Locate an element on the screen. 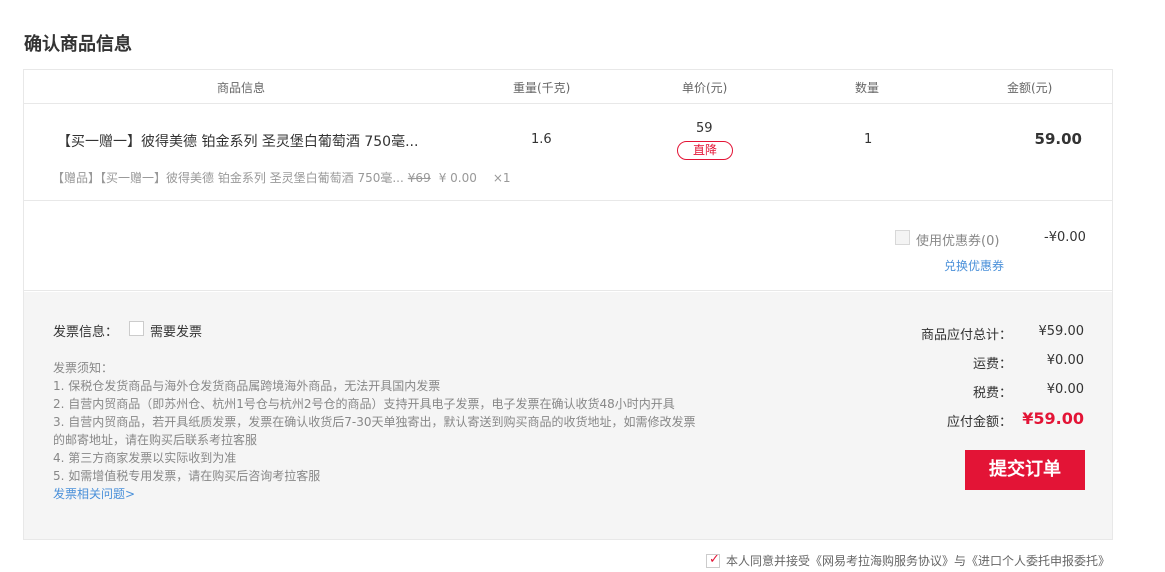 Image resolution: width=1165 pixels, height=572 pixels. coupon-label: 使用优惠券(0) is located at coordinates (958, 241).